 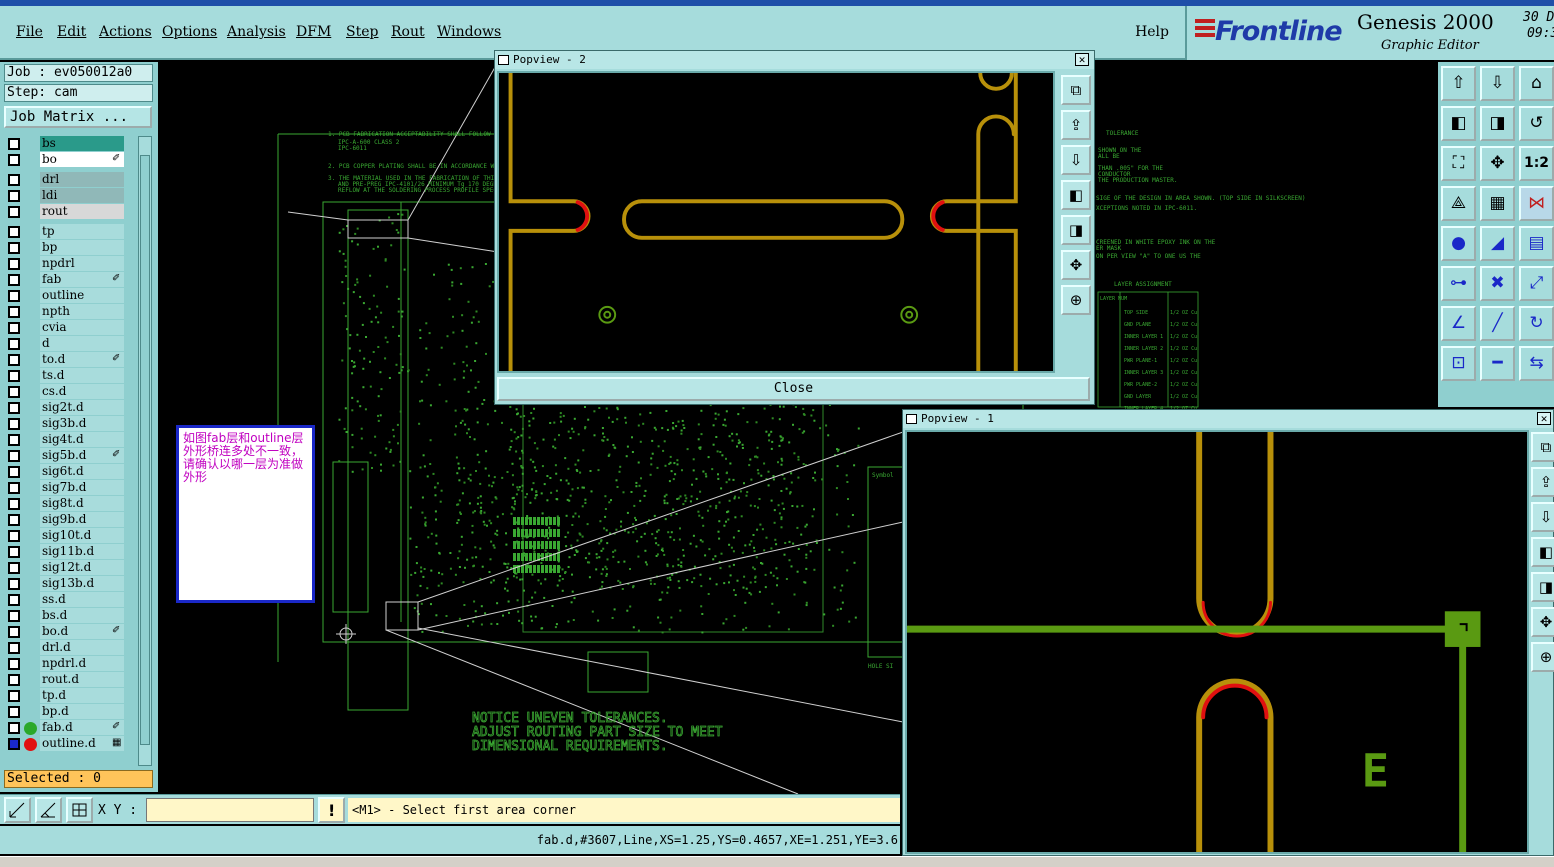 What do you see at coordinates (1076, 265) in the screenshot?
I see `view-tool-button: ✥` at bounding box center [1076, 265].